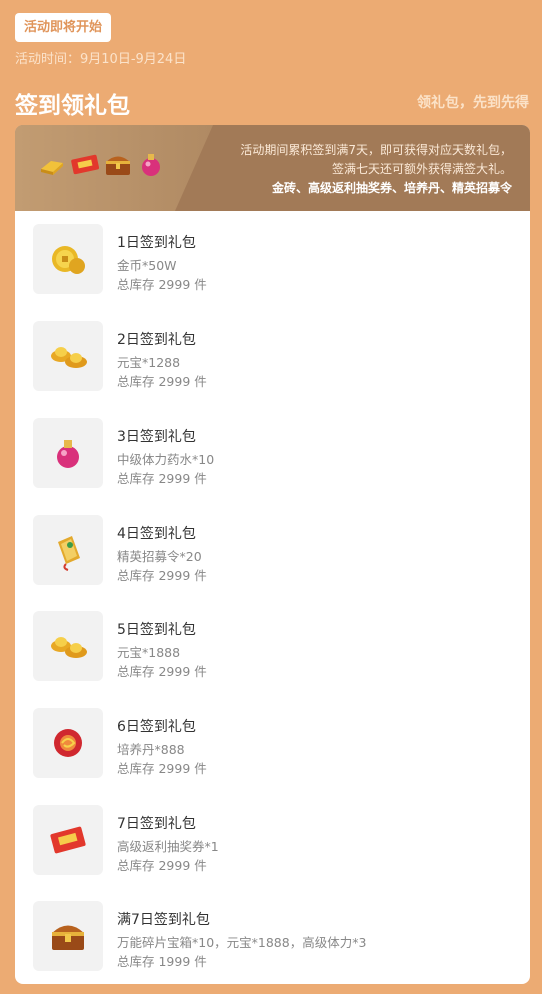 This screenshot has width=542, height=994. I want to click on lottery-ticket-icon, so click(68, 840).